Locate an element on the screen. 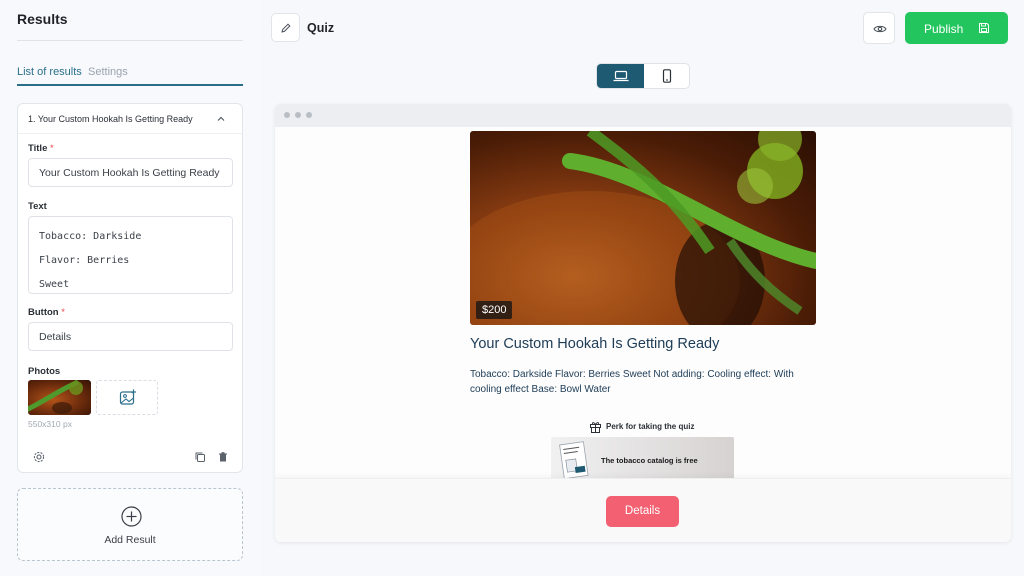 Image resolution: width=1024 pixels, height=576 pixels. edit-quiz-title-button is located at coordinates (285, 27).